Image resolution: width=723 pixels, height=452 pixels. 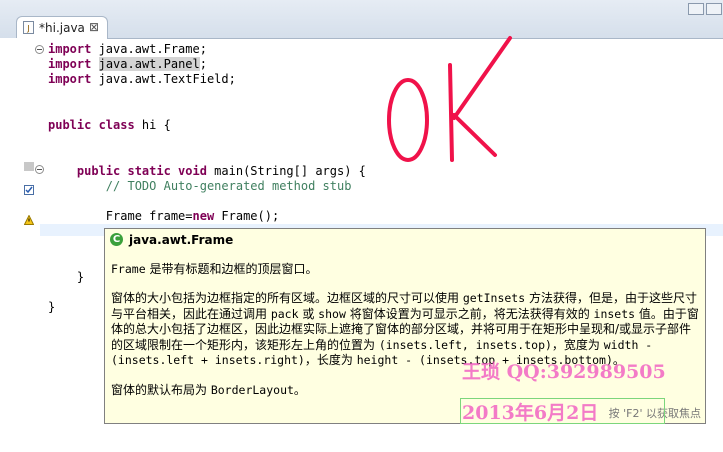 What do you see at coordinates (94, 27) in the screenshot?
I see `close-icon: ⊠` at bounding box center [94, 27].